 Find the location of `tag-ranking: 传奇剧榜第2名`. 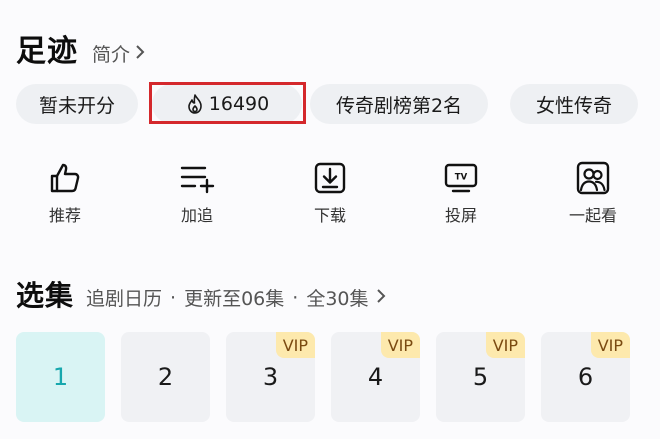

tag-ranking: 传奇剧榜第2名 is located at coordinates (399, 104).